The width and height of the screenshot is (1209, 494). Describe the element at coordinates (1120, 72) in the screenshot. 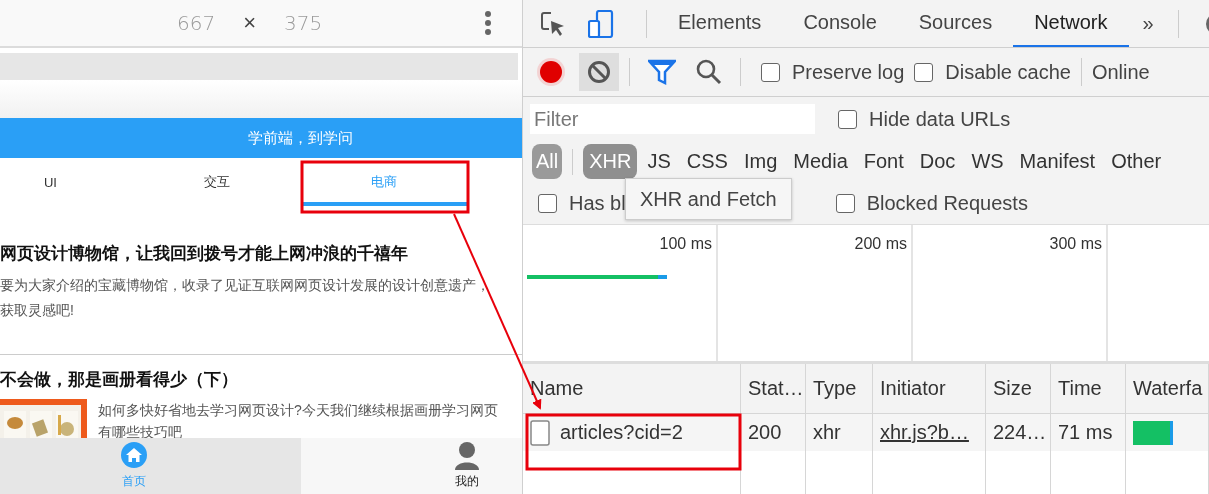

I see `throttling-dropdown: Online` at that location.